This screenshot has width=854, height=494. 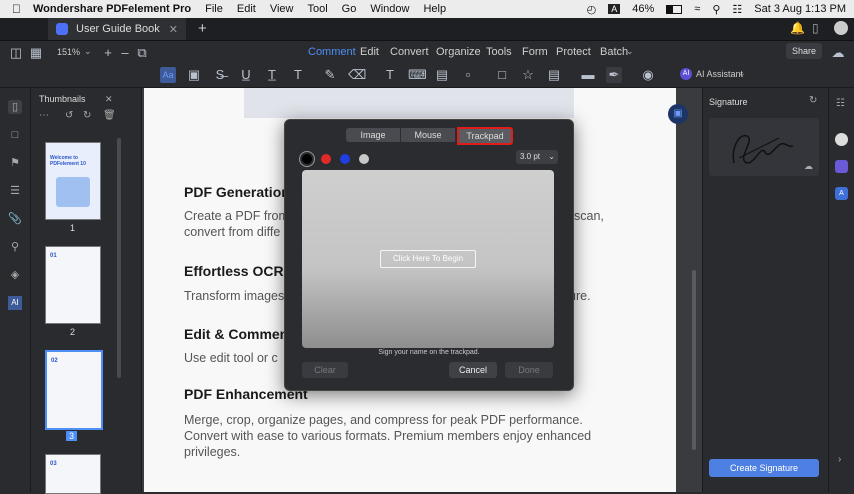 I want to click on tab-tools: Tools, so click(x=499, y=52).